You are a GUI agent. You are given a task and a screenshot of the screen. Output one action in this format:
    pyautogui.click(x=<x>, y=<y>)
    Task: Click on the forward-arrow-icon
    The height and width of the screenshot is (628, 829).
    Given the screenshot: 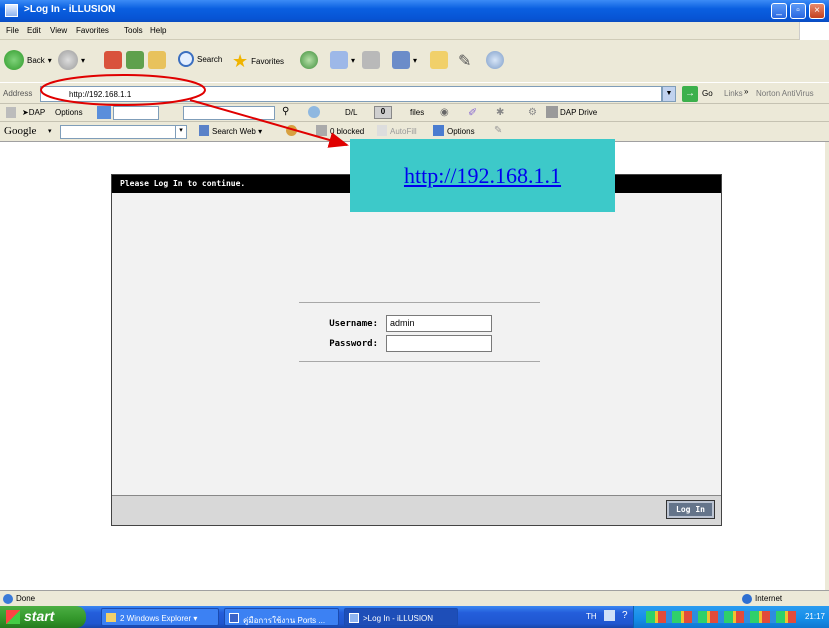 What is the action you would take?
    pyautogui.click(x=68, y=60)
    